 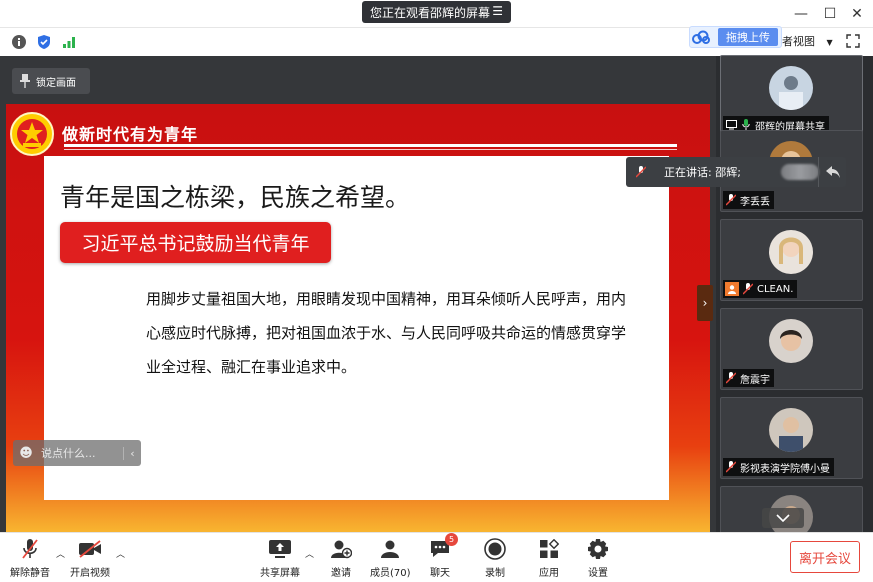 I want to click on apps-label: 应用, so click(x=549, y=573).